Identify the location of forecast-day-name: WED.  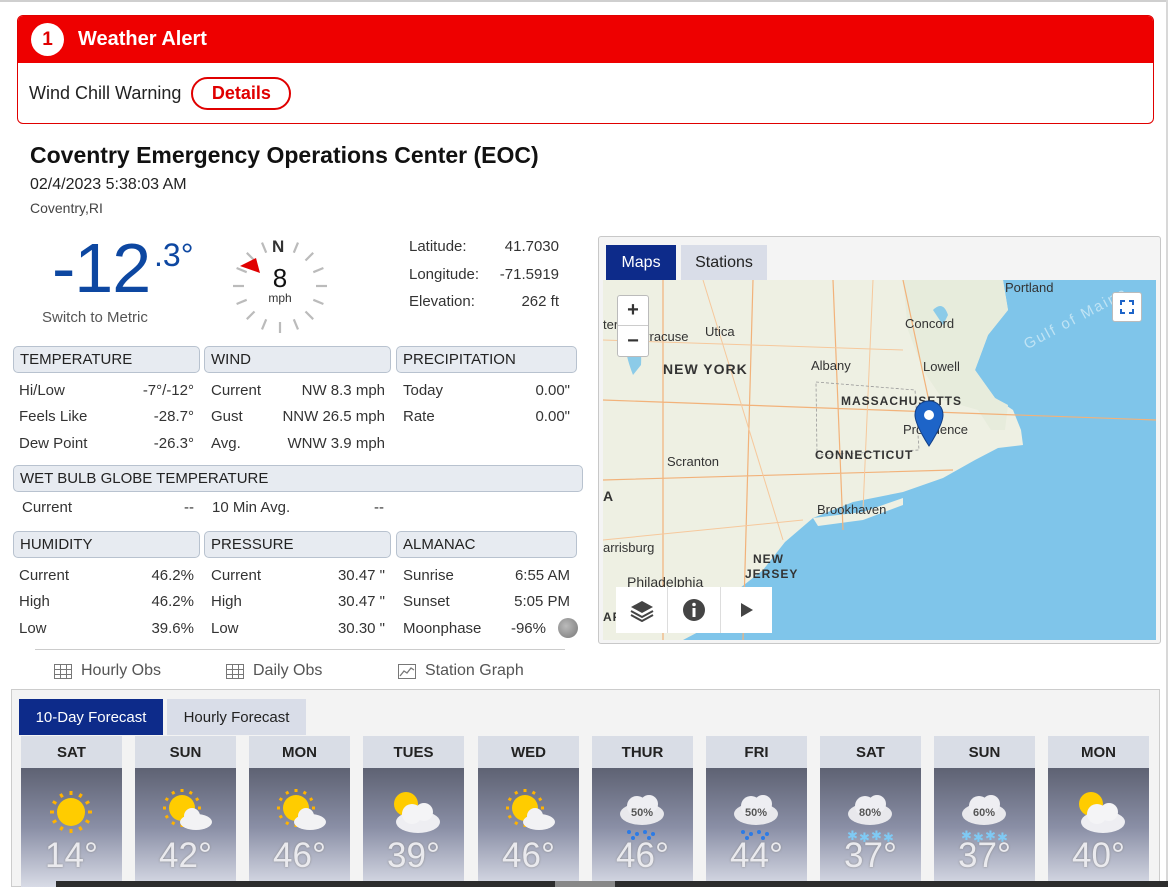
(528, 752).